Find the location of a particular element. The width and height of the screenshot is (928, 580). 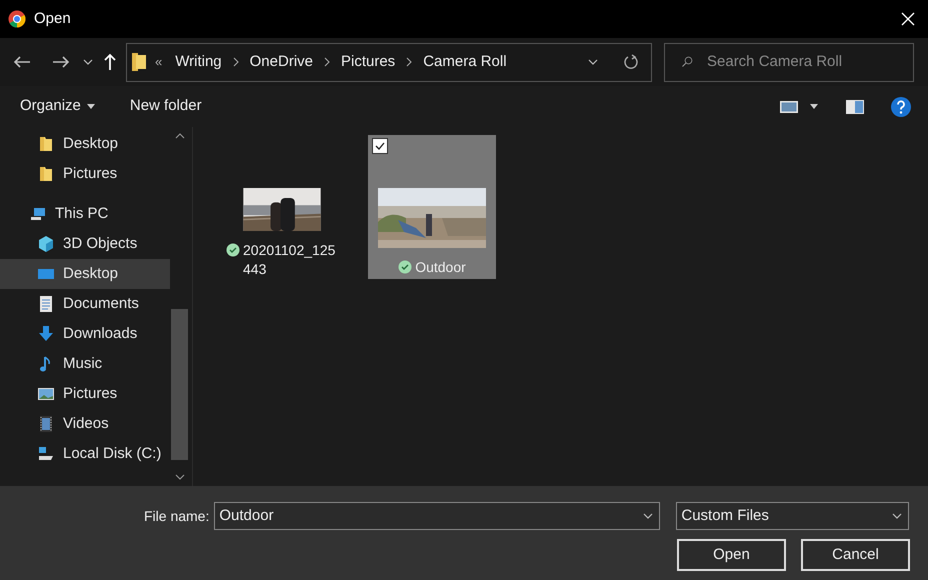

image-icon is located at coordinates (46, 394).